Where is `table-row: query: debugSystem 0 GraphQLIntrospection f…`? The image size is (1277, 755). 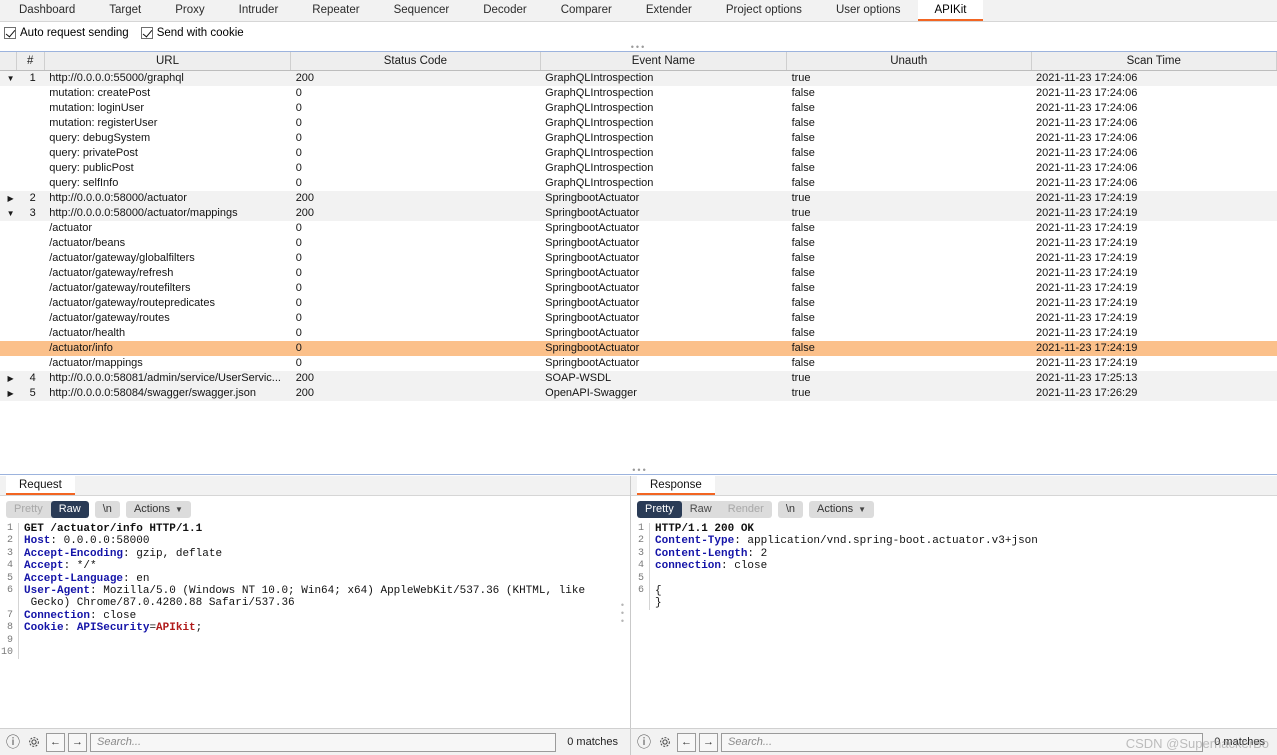 table-row: query: debugSystem 0 GraphQLIntrospection f… is located at coordinates (638, 138).